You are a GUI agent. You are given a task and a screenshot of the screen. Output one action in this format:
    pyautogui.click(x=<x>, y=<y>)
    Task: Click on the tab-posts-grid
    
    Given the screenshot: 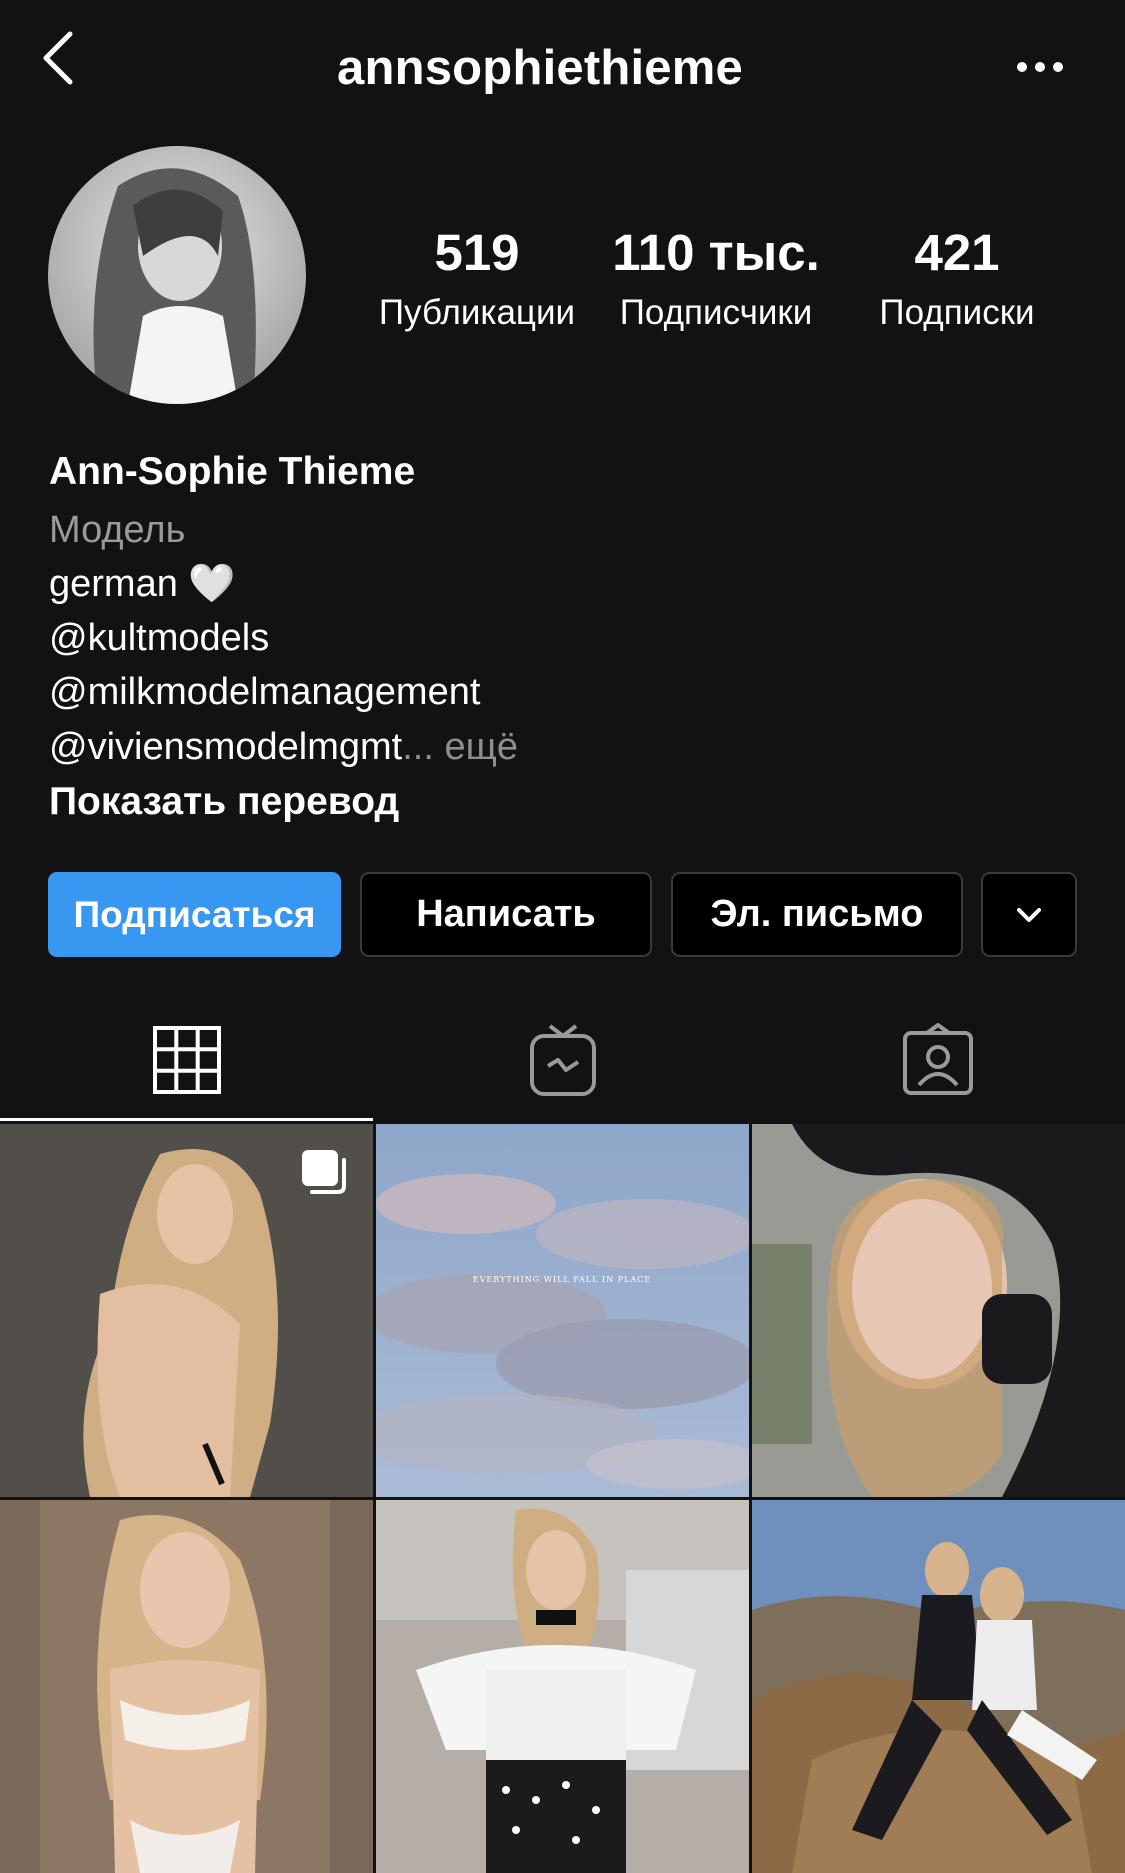 What is the action you would take?
    pyautogui.click(x=186, y=1060)
    